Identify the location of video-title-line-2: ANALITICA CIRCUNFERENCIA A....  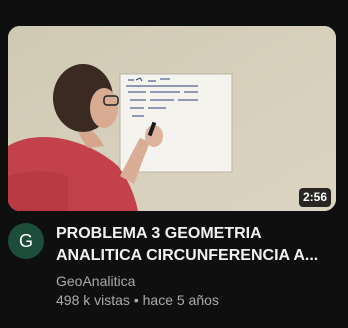
(187, 255).